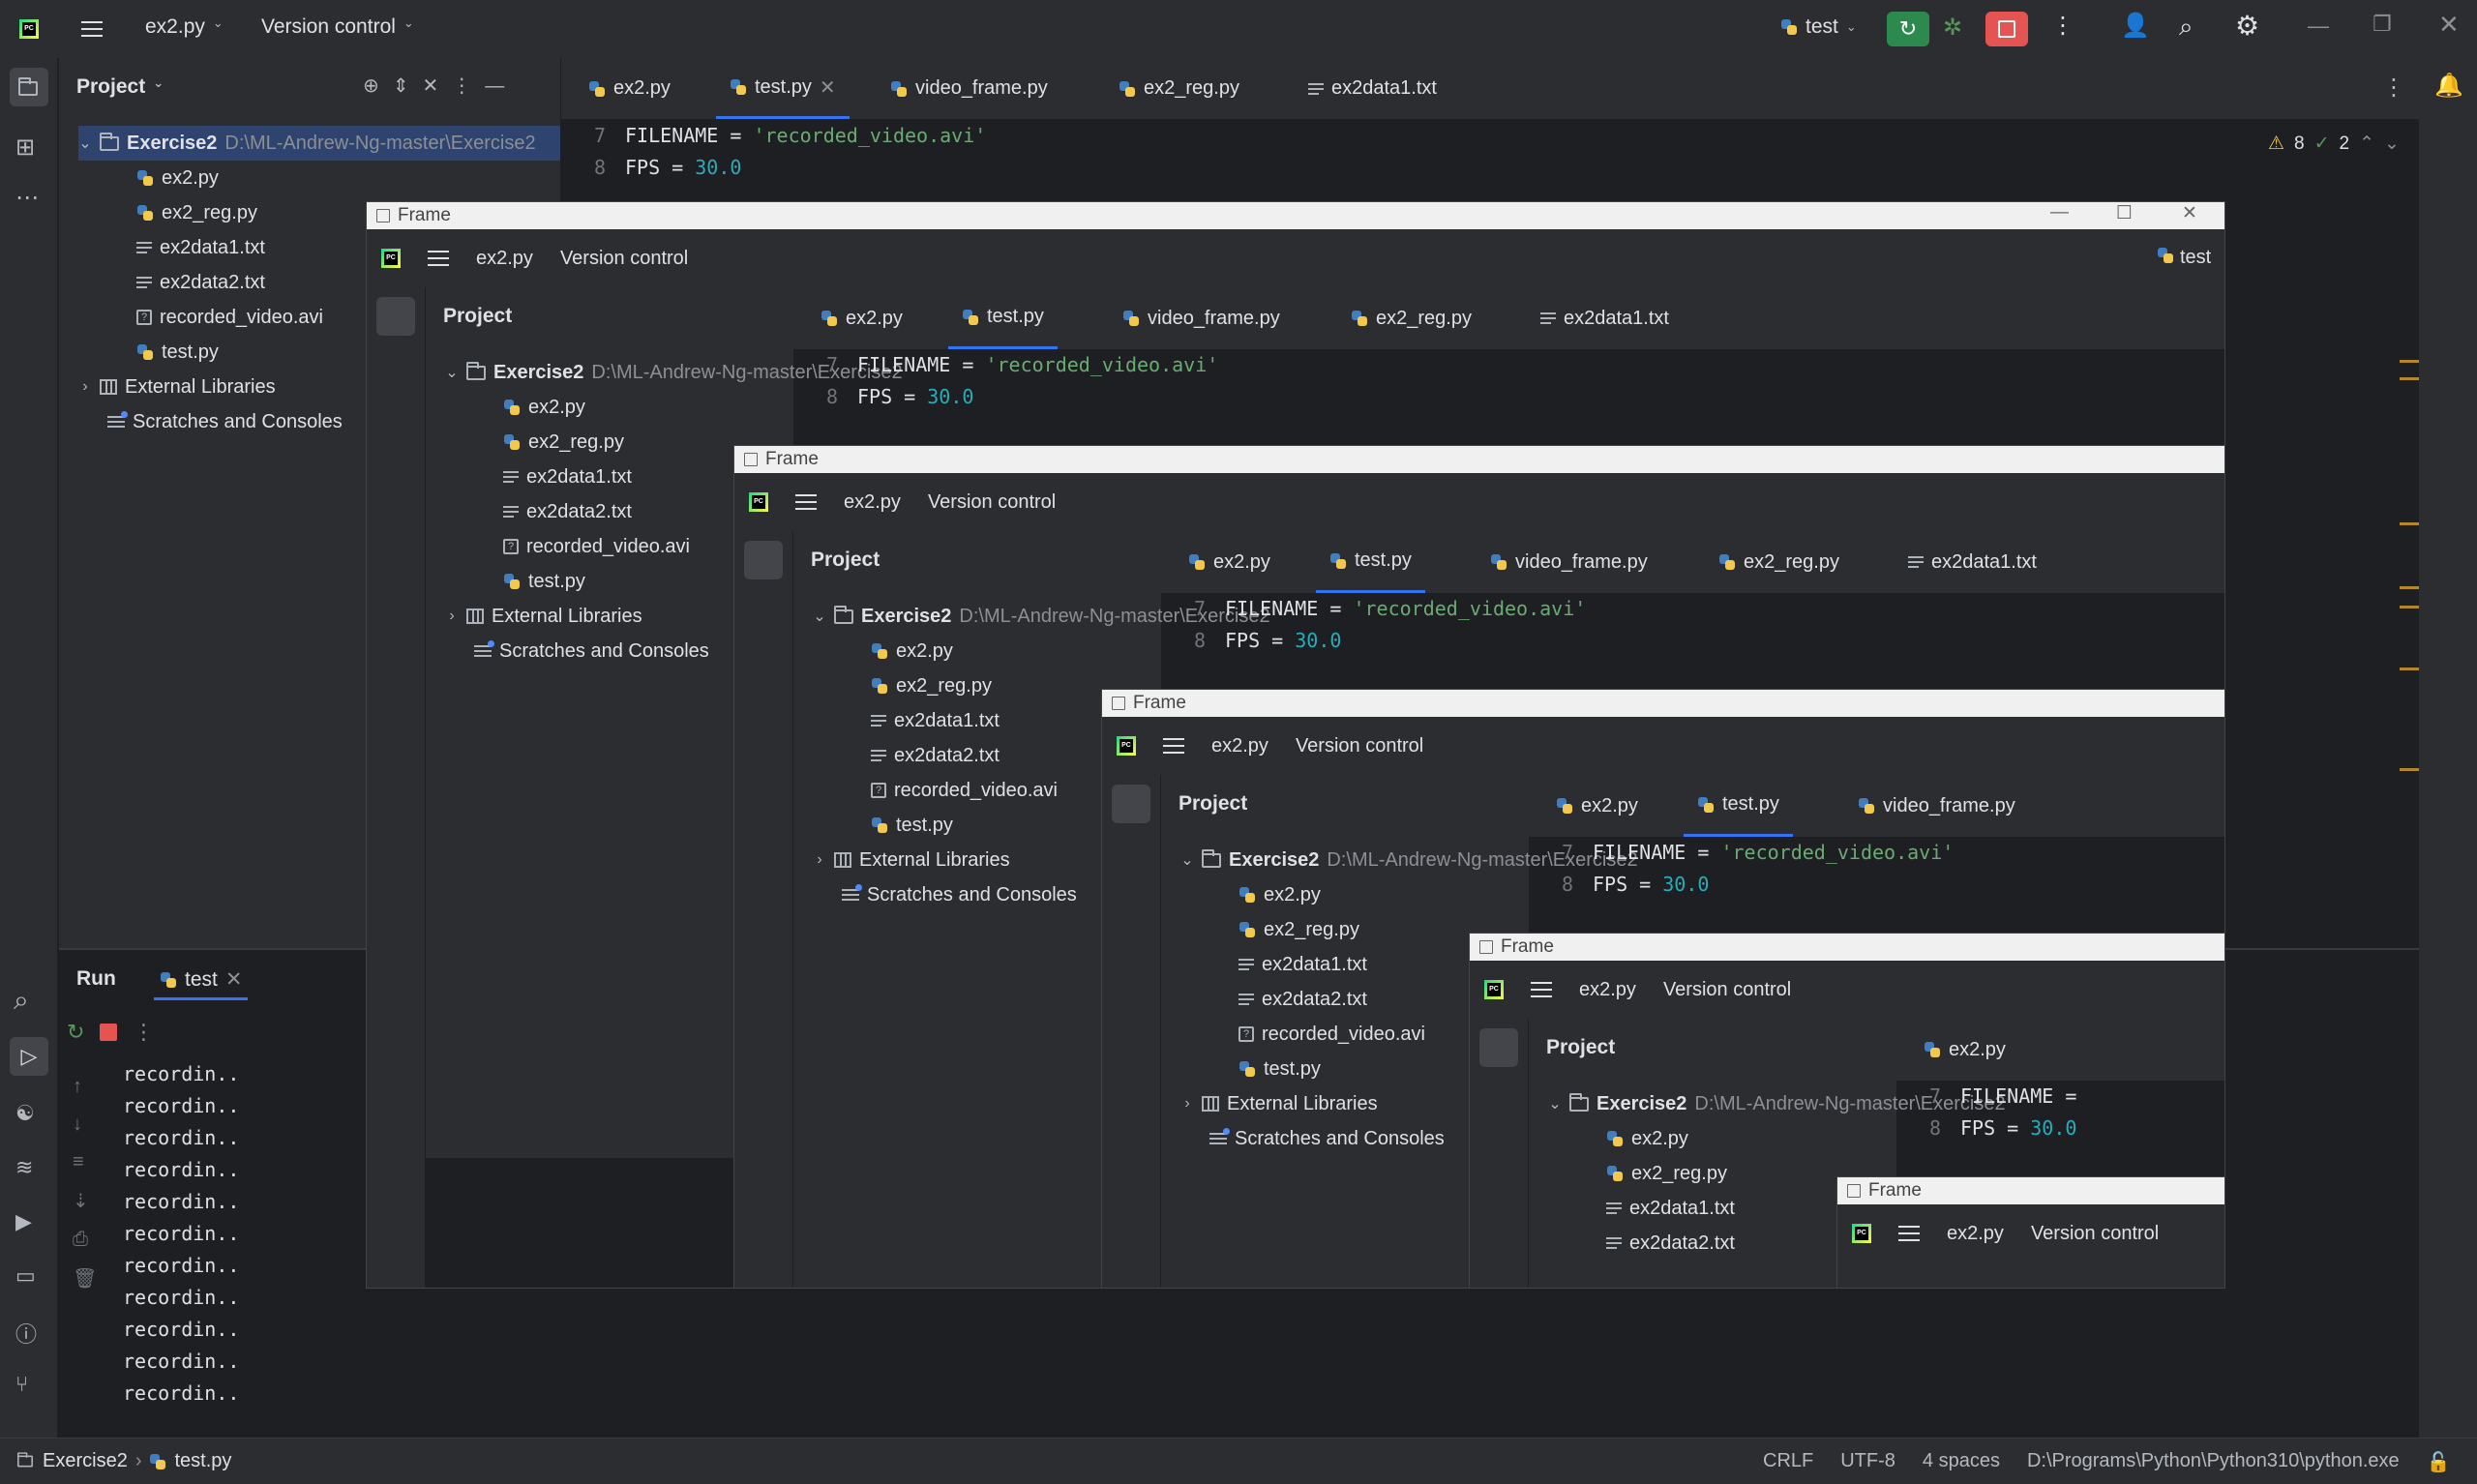 This screenshot has width=2477, height=1484. I want to click on tree-file-test: test.py, so click(177, 352).